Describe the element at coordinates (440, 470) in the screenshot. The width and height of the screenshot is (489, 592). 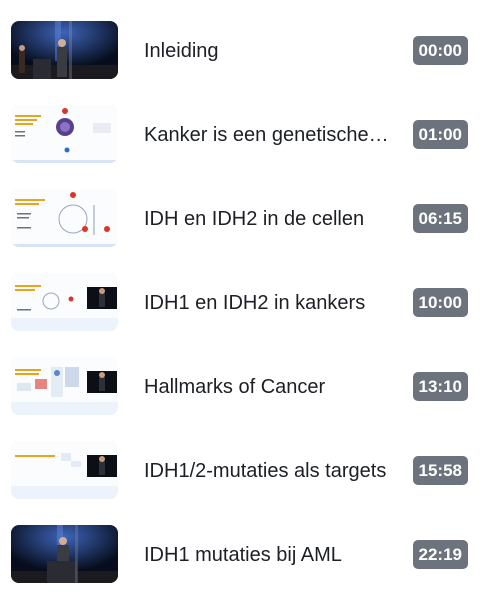
I see `chapter-timestamp-badge: 15:58` at that location.